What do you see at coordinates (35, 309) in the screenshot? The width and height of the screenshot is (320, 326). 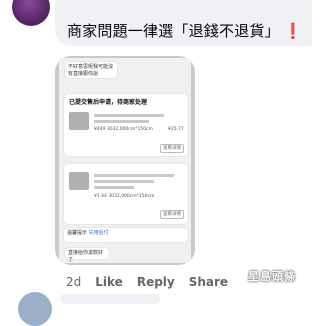 I see `next-commenter-avatar` at bounding box center [35, 309].